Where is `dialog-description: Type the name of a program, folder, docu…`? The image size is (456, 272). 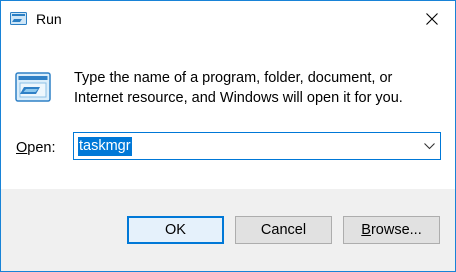 dialog-description: Type the name of a program, folder, docu… is located at coordinates (238, 88).